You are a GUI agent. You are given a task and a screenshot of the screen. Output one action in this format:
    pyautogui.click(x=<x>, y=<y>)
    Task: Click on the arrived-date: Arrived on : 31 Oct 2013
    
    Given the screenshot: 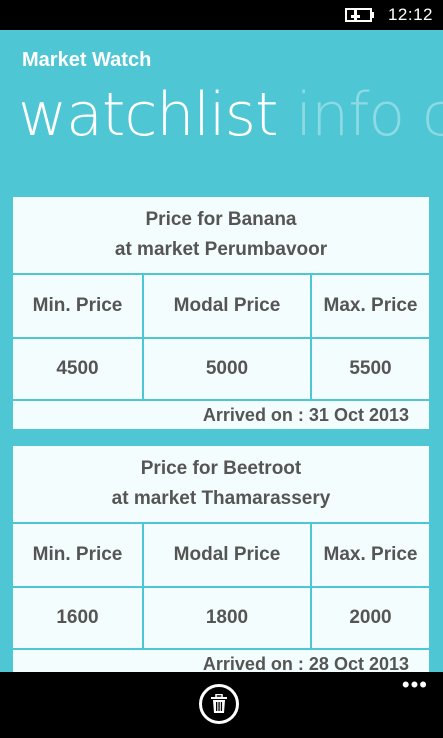 What is the action you would take?
    pyautogui.click(x=305, y=415)
    